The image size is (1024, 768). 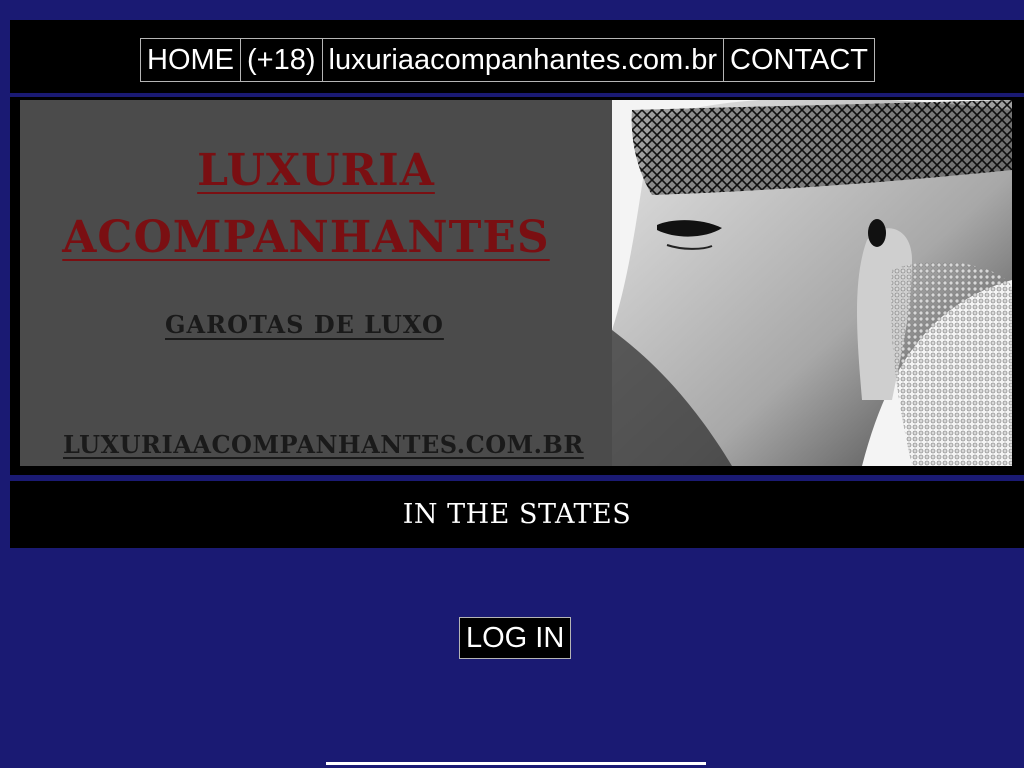 What do you see at coordinates (190, 60) in the screenshot?
I see `nav-home-link: HOME` at bounding box center [190, 60].